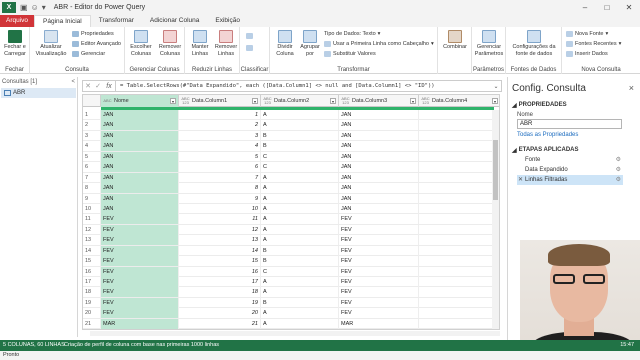  Describe the element at coordinates (220, 240) in the screenshot. I see `table-cell: 13` at that location.